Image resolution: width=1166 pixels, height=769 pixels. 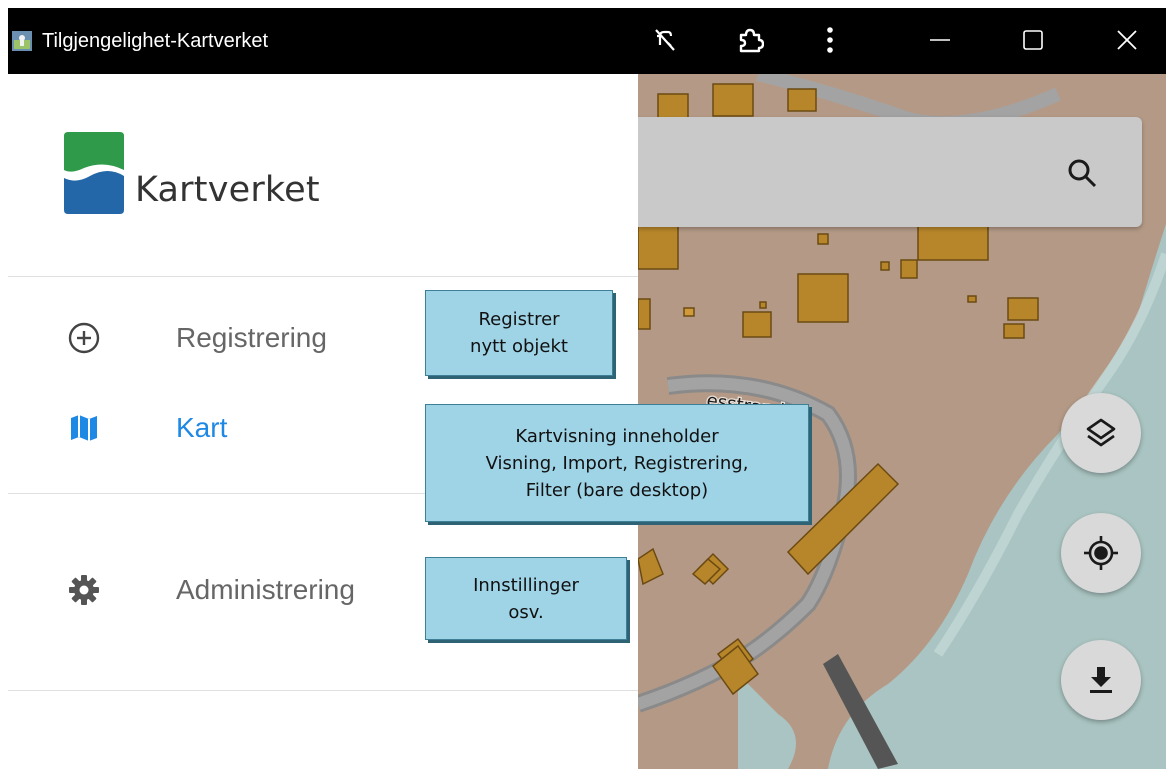 I want to click on kartverket-logo, so click(x=94, y=173).